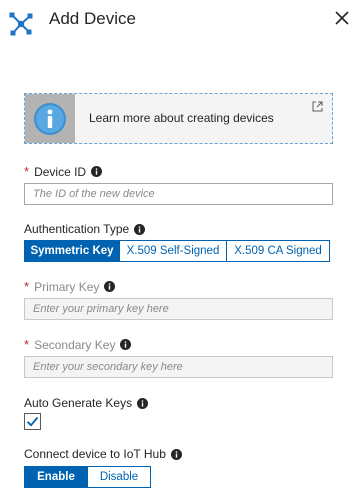 Image resolution: width=358 pixels, height=501 pixels. I want to click on auto-generate-label: Auto Generate Keys, so click(86, 403).